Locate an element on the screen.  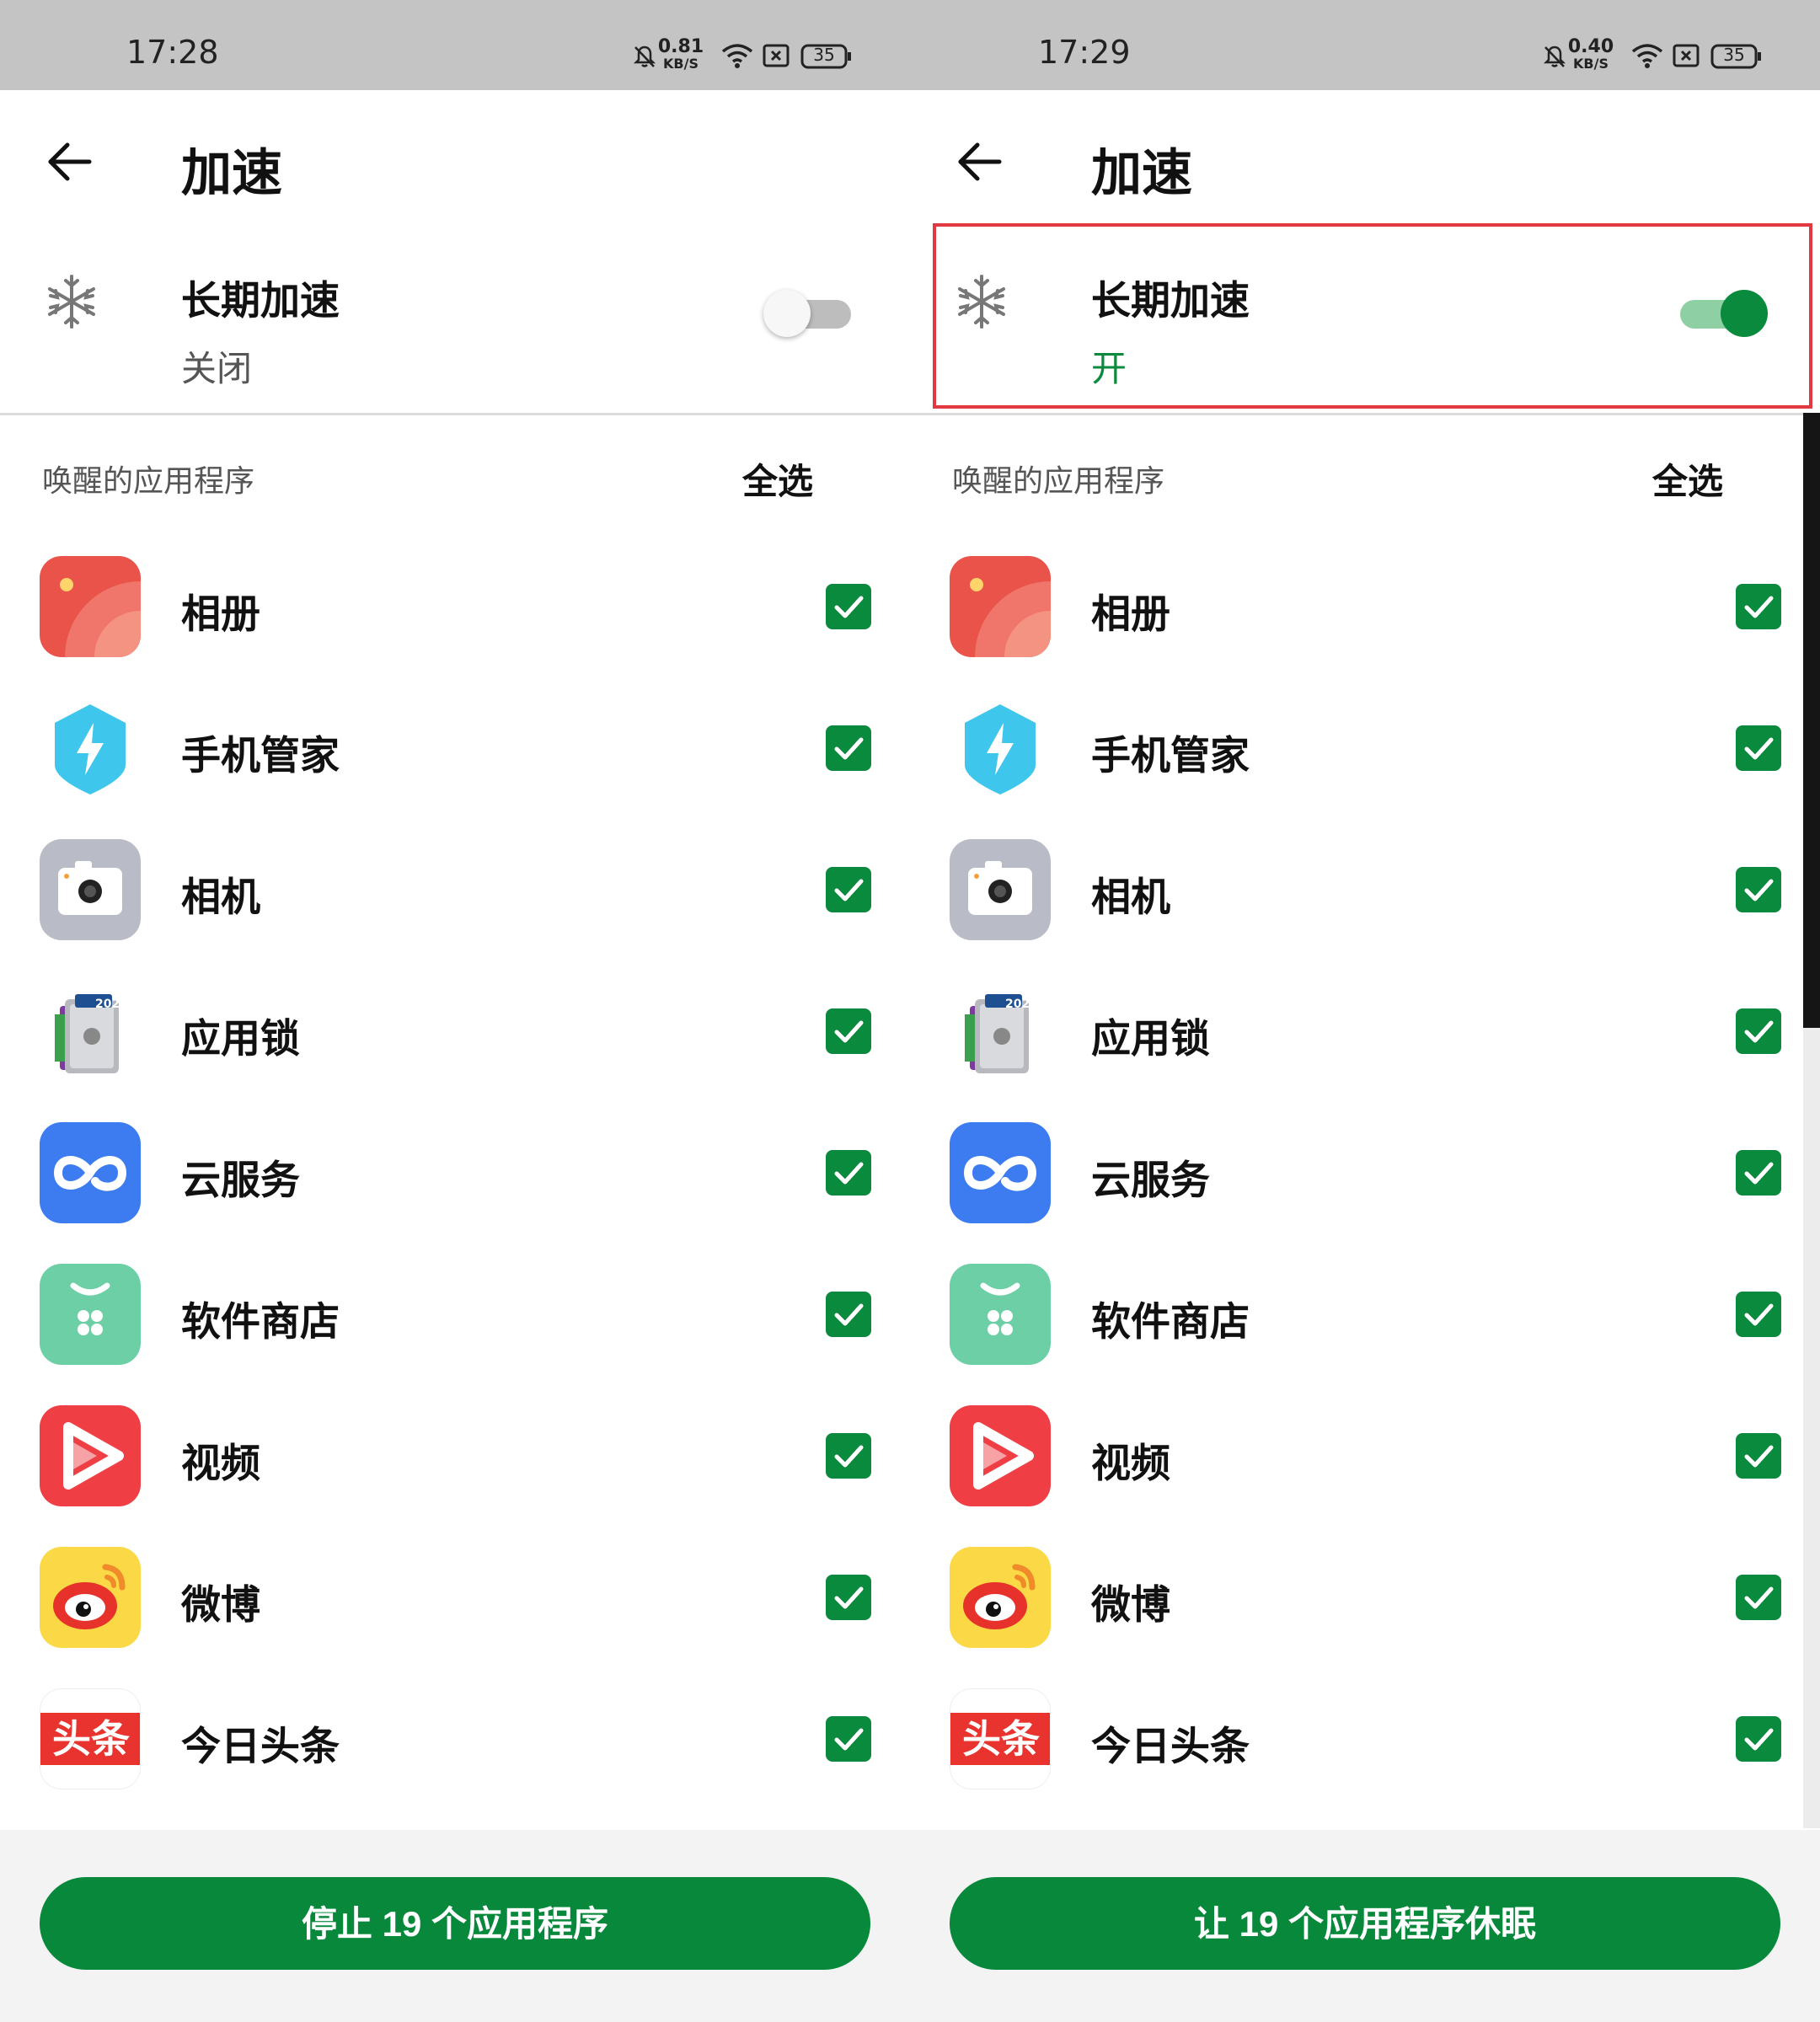
long-term-accel-title: 长期加速 is located at coordinates (260, 301).